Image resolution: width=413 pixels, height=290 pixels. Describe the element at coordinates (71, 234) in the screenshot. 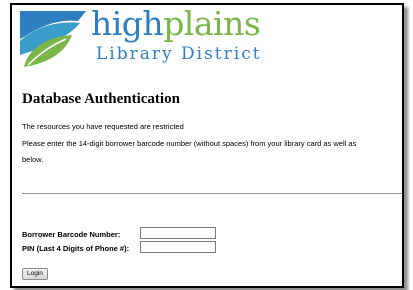

I see `barcode-label: Borrower Barcode Number:` at that location.